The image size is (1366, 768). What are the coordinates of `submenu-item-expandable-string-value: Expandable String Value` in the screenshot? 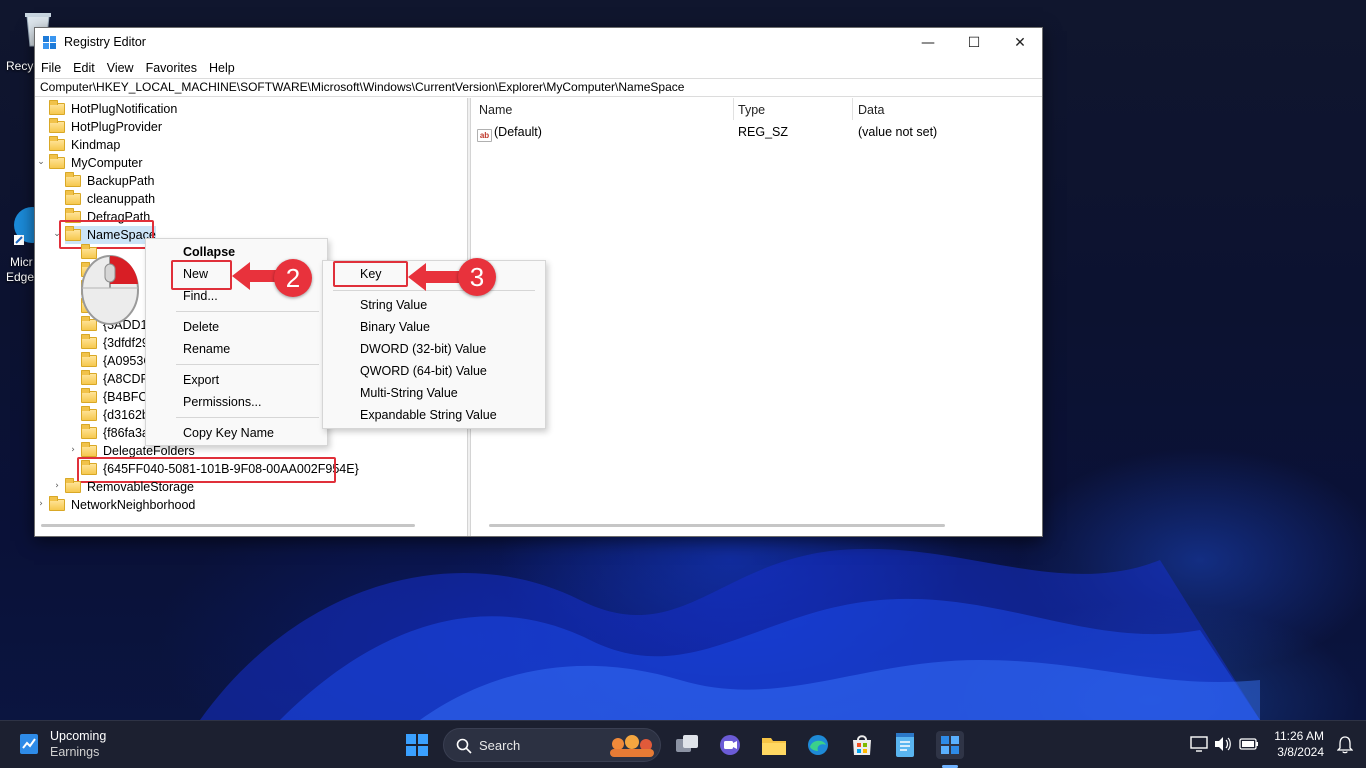 It's located at (434, 415).